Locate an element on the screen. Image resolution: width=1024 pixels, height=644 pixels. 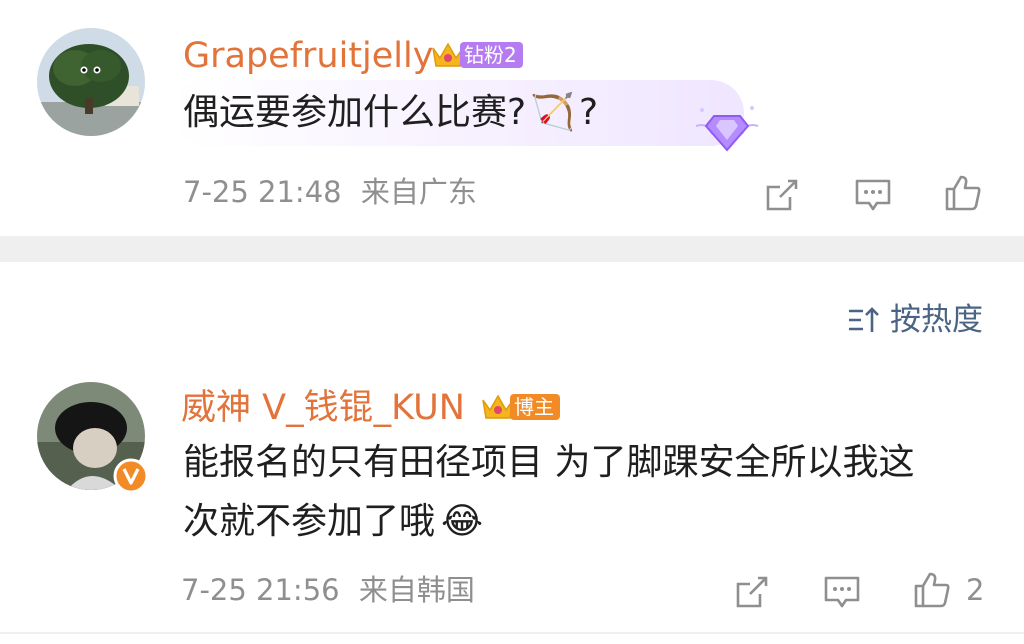
comment-meta: 7-25 21:56 来自韩国 is located at coordinates (328, 590).